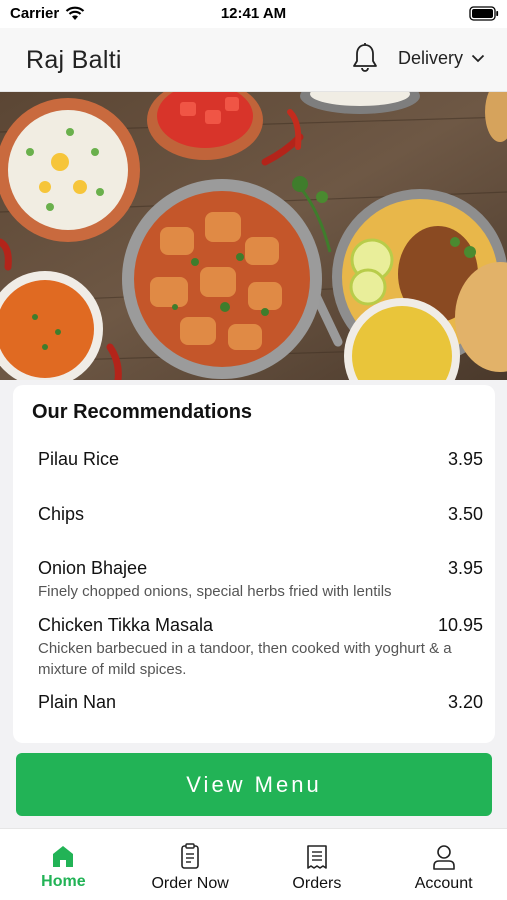 The width and height of the screenshot is (507, 900). Describe the element at coordinates (317, 883) in the screenshot. I see `tab-label: Orders` at that location.